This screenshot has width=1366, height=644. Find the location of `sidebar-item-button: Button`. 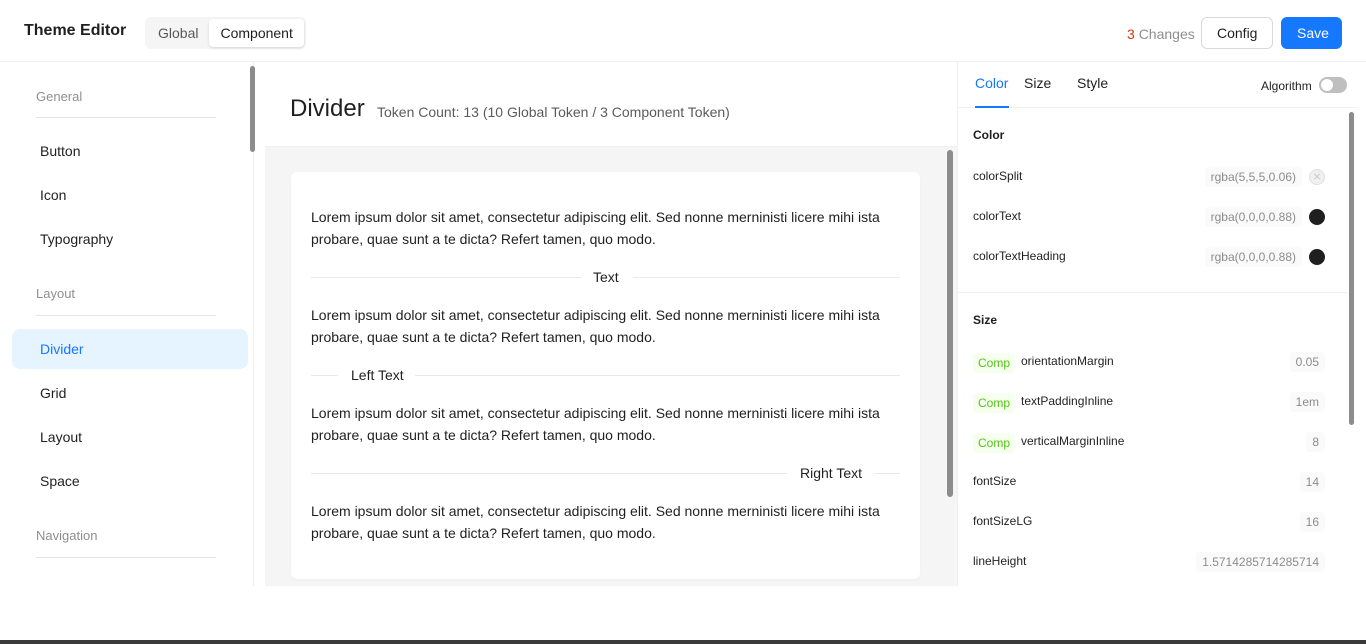

sidebar-item-button: Button is located at coordinates (130, 151).